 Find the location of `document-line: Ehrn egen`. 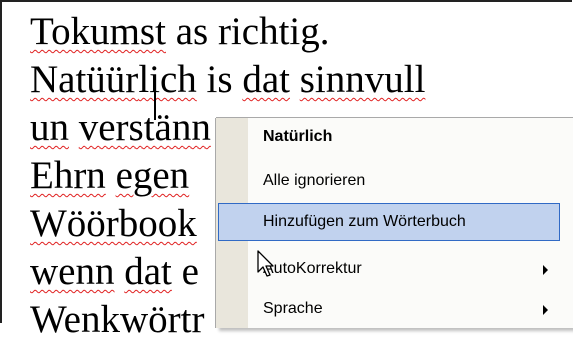

document-line: Ehrn egen is located at coordinates (109, 176).